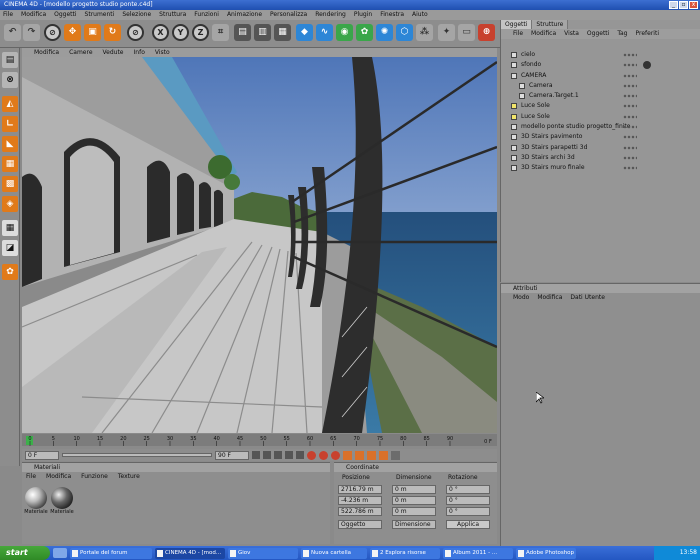 The width and height of the screenshot is (700, 560). What do you see at coordinates (304, 32) in the screenshot?
I see `cube-object-icon: ◆` at bounding box center [304, 32].